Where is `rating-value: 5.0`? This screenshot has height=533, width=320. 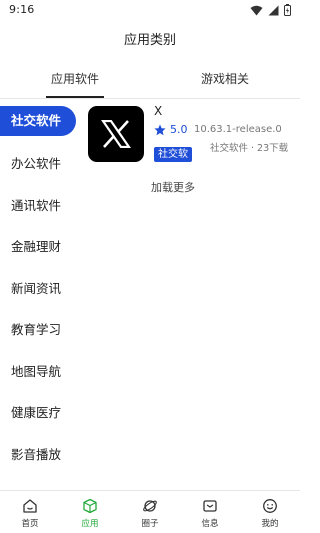 rating-value: 5.0 is located at coordinates (179, 129).